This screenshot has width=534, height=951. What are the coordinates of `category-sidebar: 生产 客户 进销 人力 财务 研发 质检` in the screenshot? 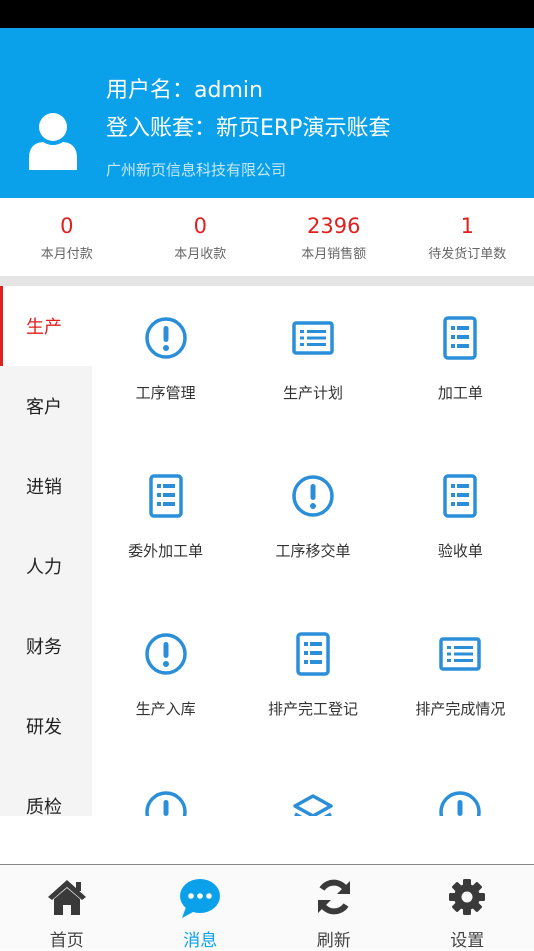 It's located at (46, 551).